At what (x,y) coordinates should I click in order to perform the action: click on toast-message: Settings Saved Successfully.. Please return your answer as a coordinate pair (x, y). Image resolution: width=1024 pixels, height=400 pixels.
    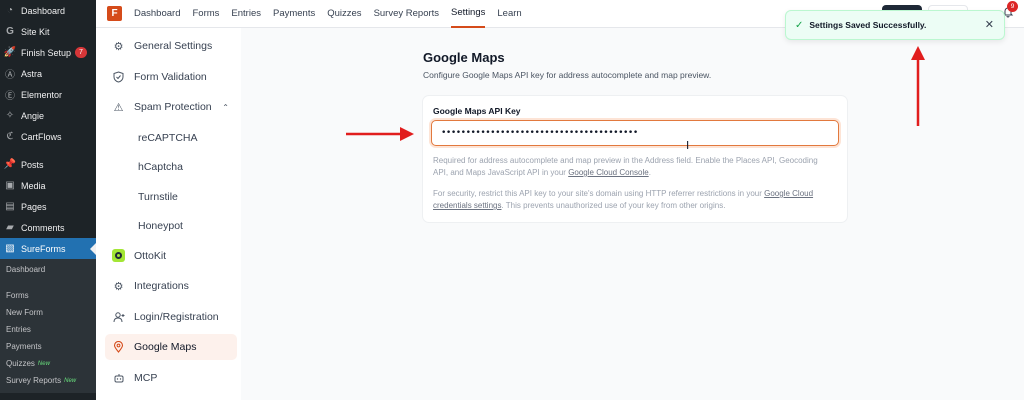
    Looking at the image, I should click on (868, 25).